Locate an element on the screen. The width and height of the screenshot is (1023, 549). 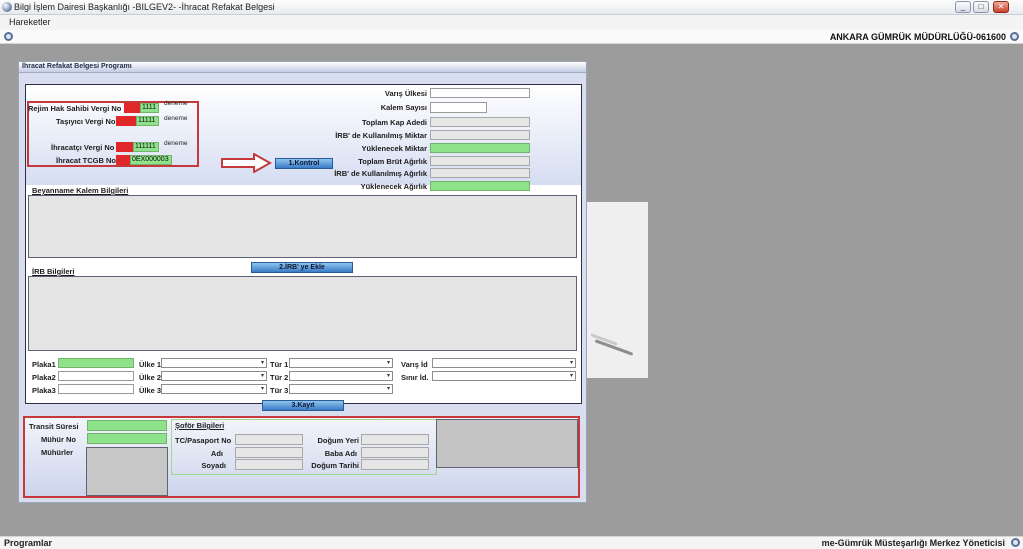
varis-id-label: Varış İd is located at coordinates (414, 364).